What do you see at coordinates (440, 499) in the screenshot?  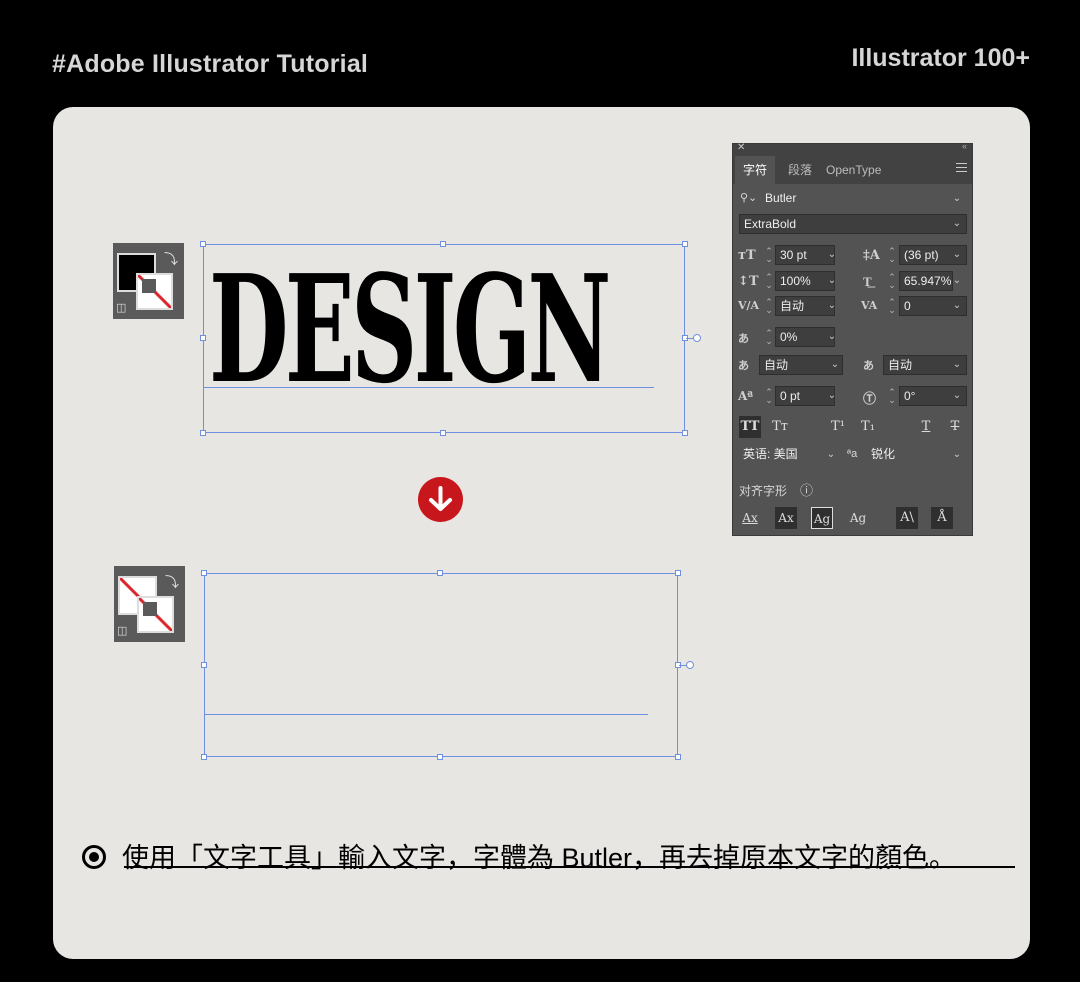 I see `down-arrow-icon` at bounding box center [440, 499].